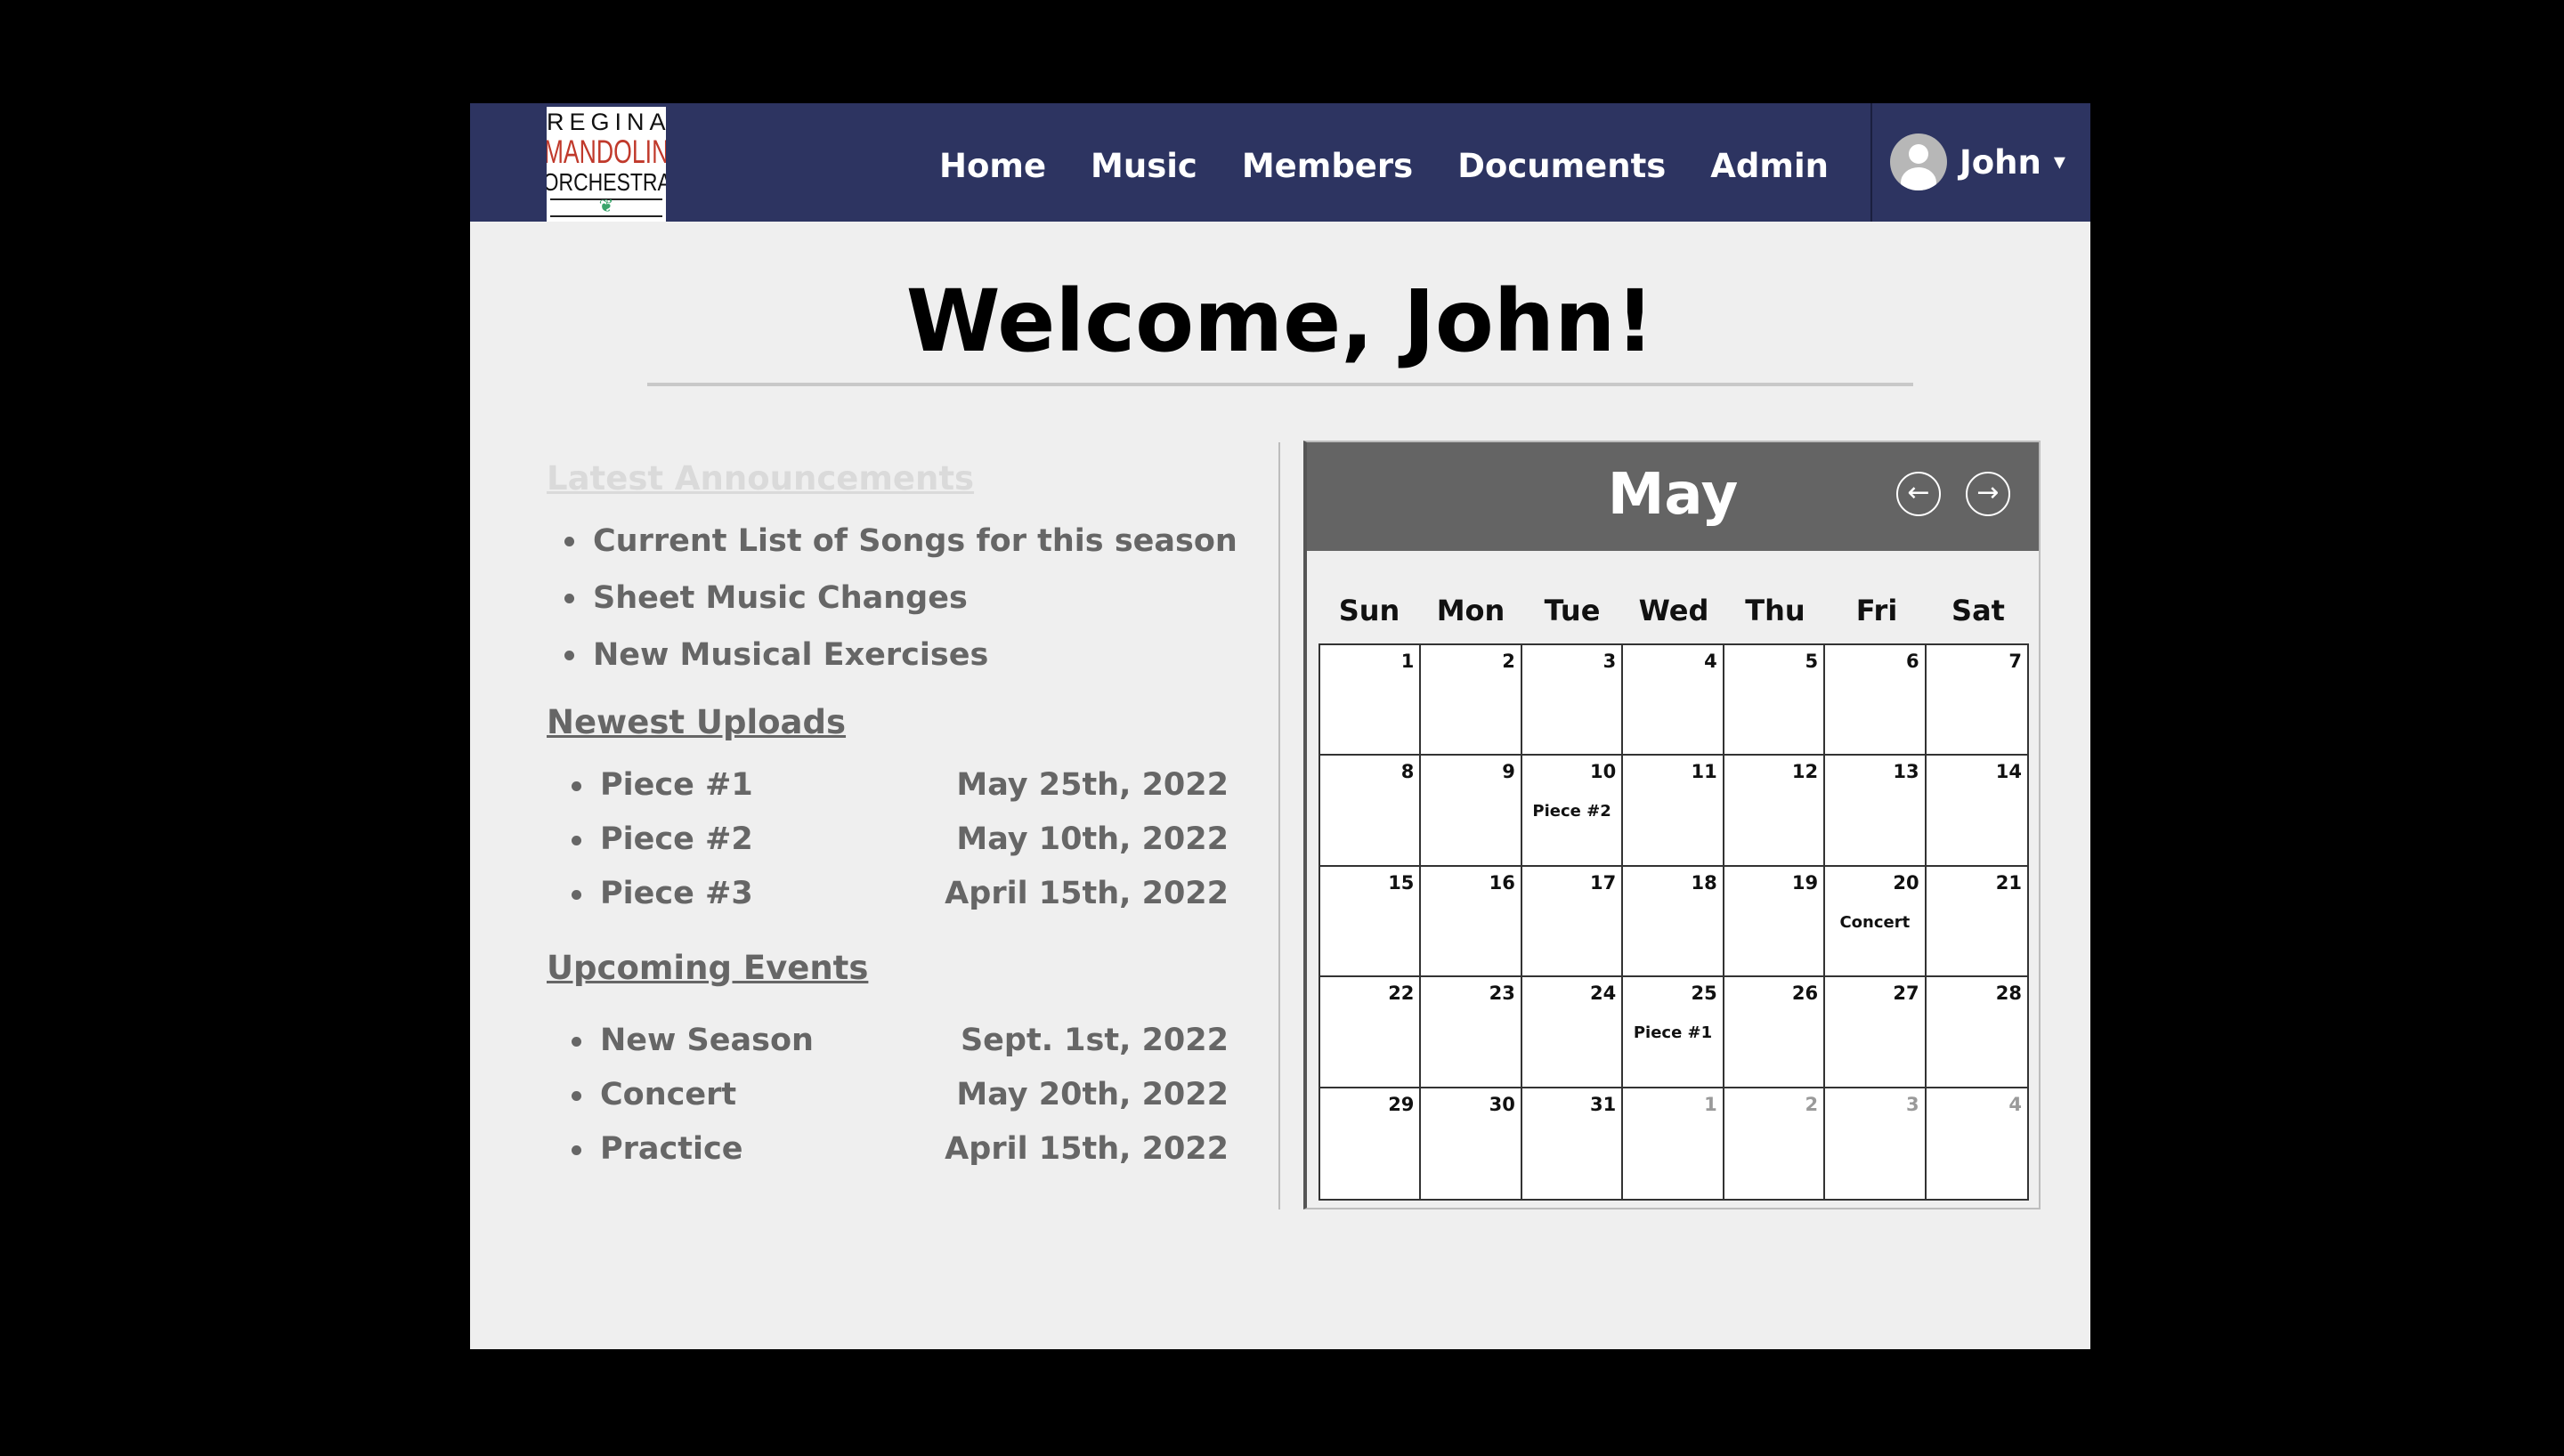 Image resolution: width=2564 pixels, height=1456 pixels. I want to click on announcement-item: Current List of Songs for this season, so click(900, 541).